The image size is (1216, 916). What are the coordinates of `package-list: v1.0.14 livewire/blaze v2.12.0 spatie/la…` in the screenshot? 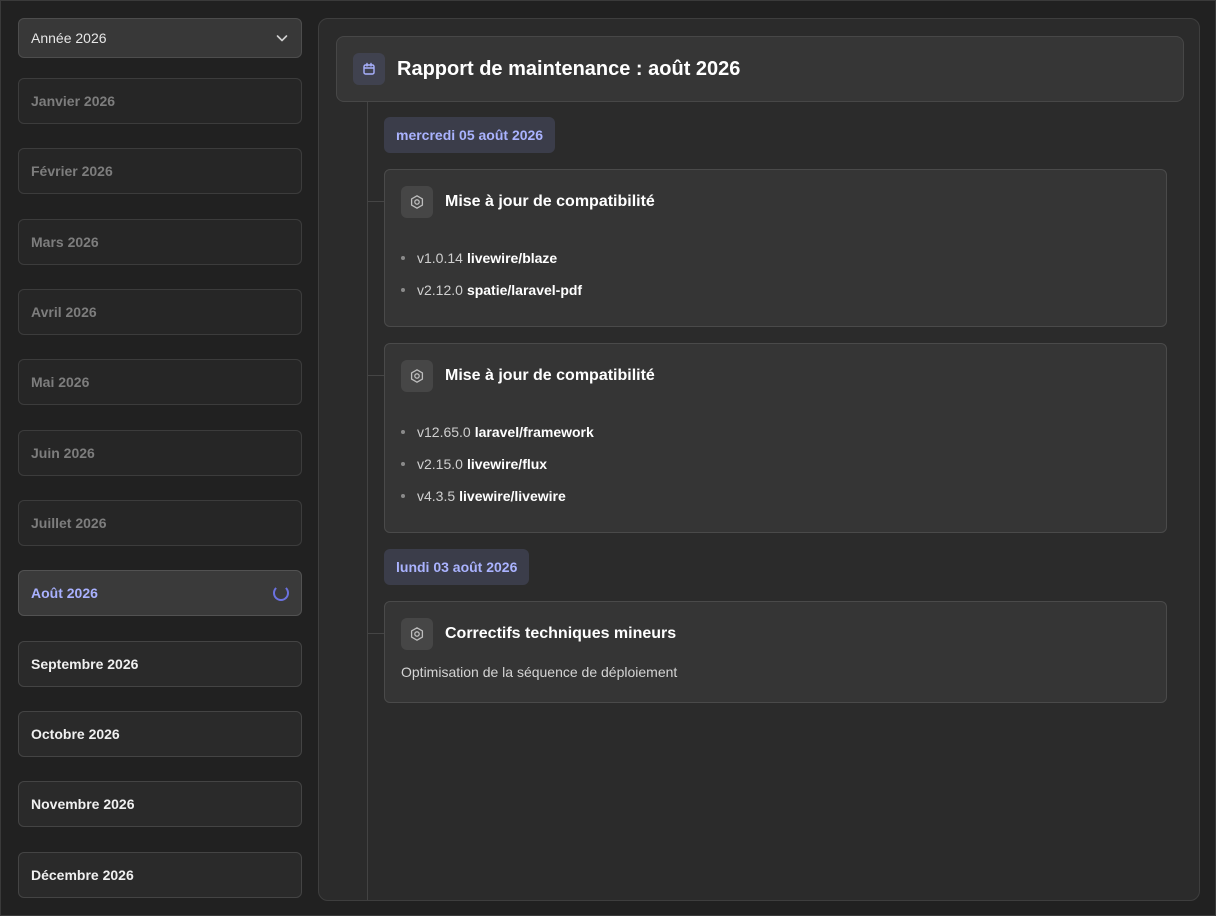 It's located at (491, 274).